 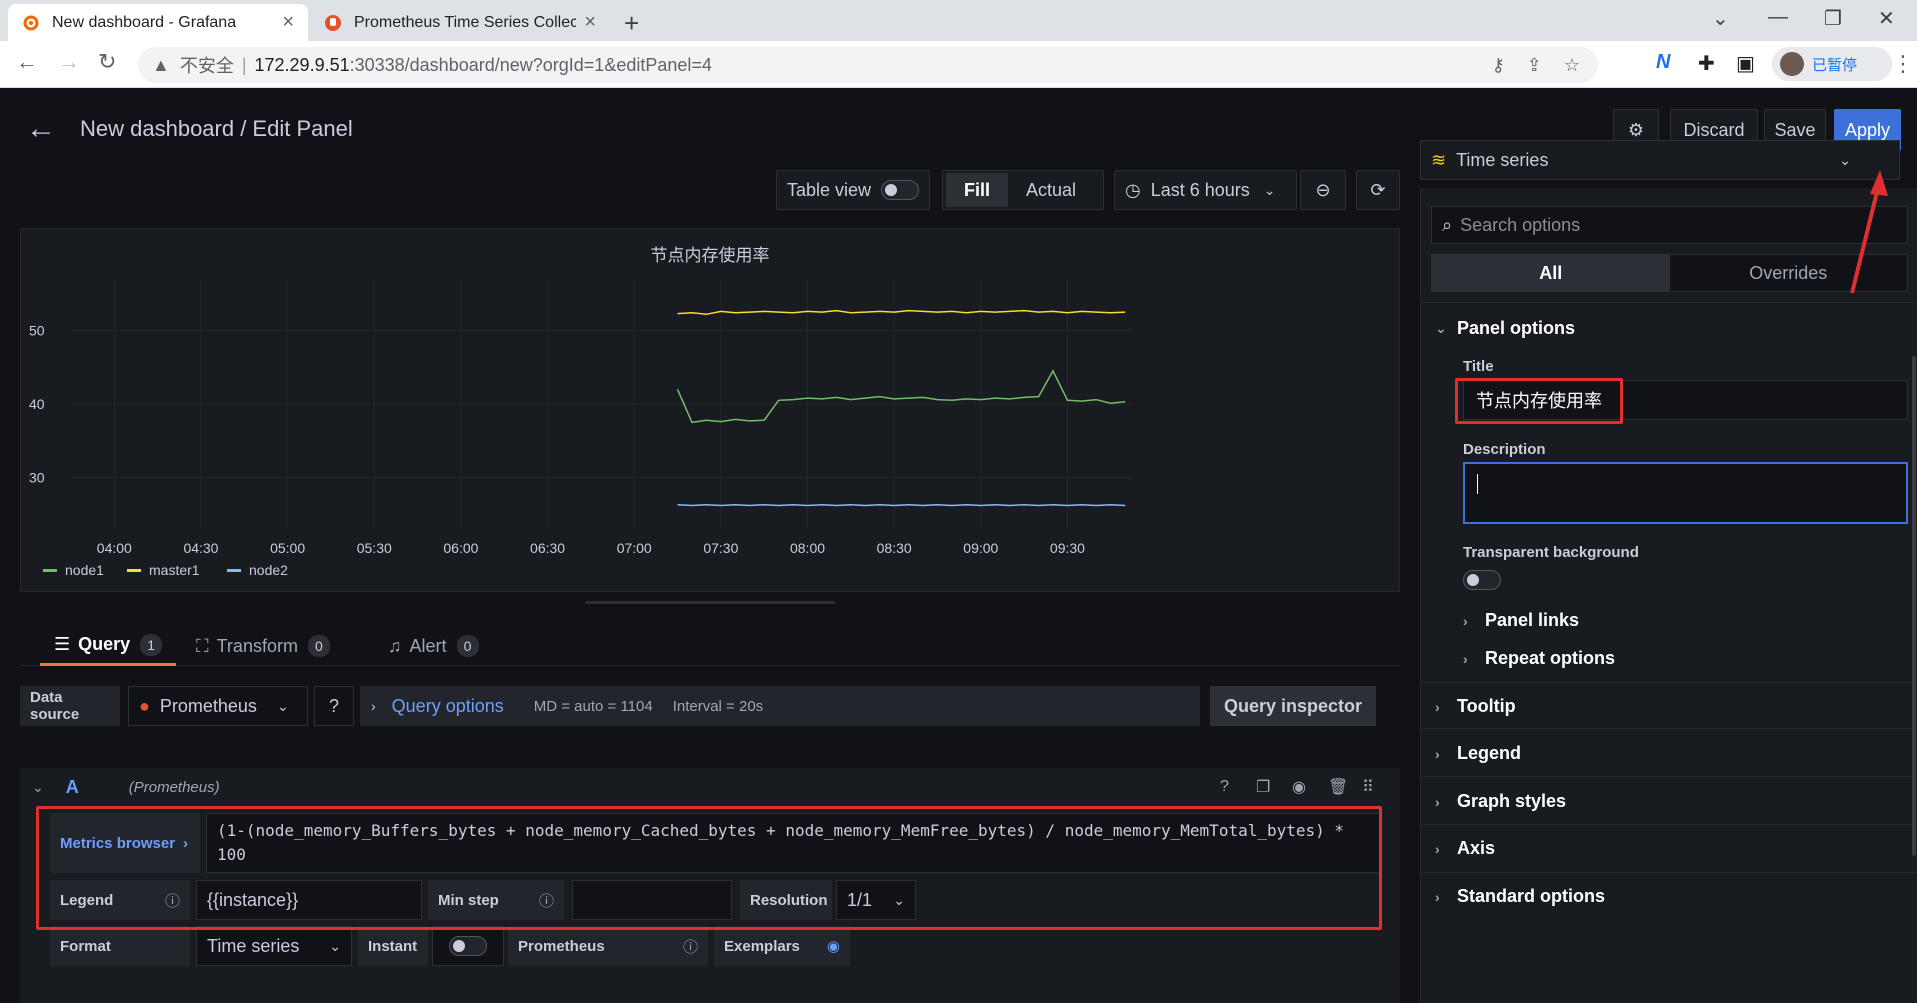 What do you see at coordinates (1539, 658) in the screenshot?
I see `repeat-options-section: › Repeat options` at bounding box center [1539, 658].